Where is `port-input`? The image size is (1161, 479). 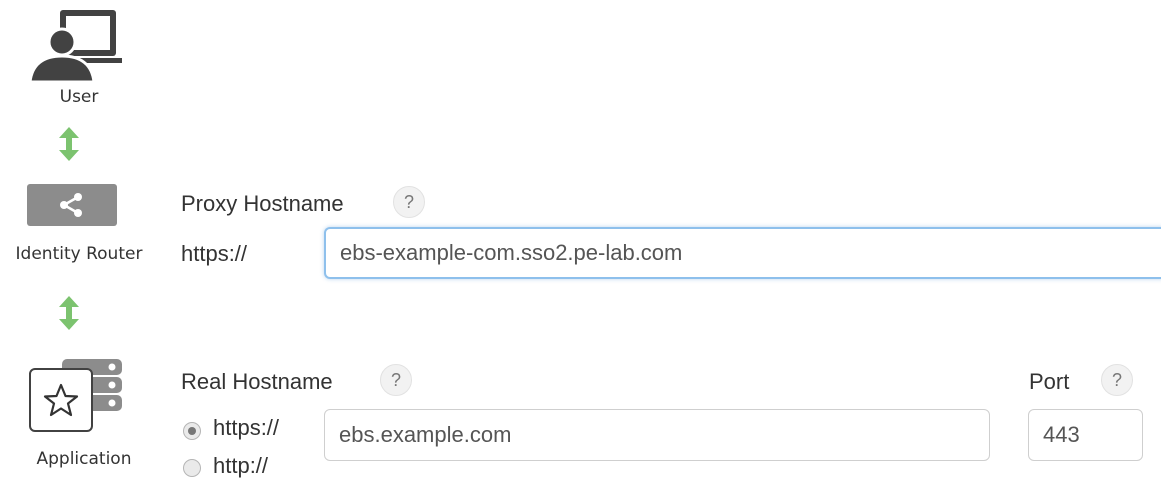 port-input is located at coordinates (1085, 435).